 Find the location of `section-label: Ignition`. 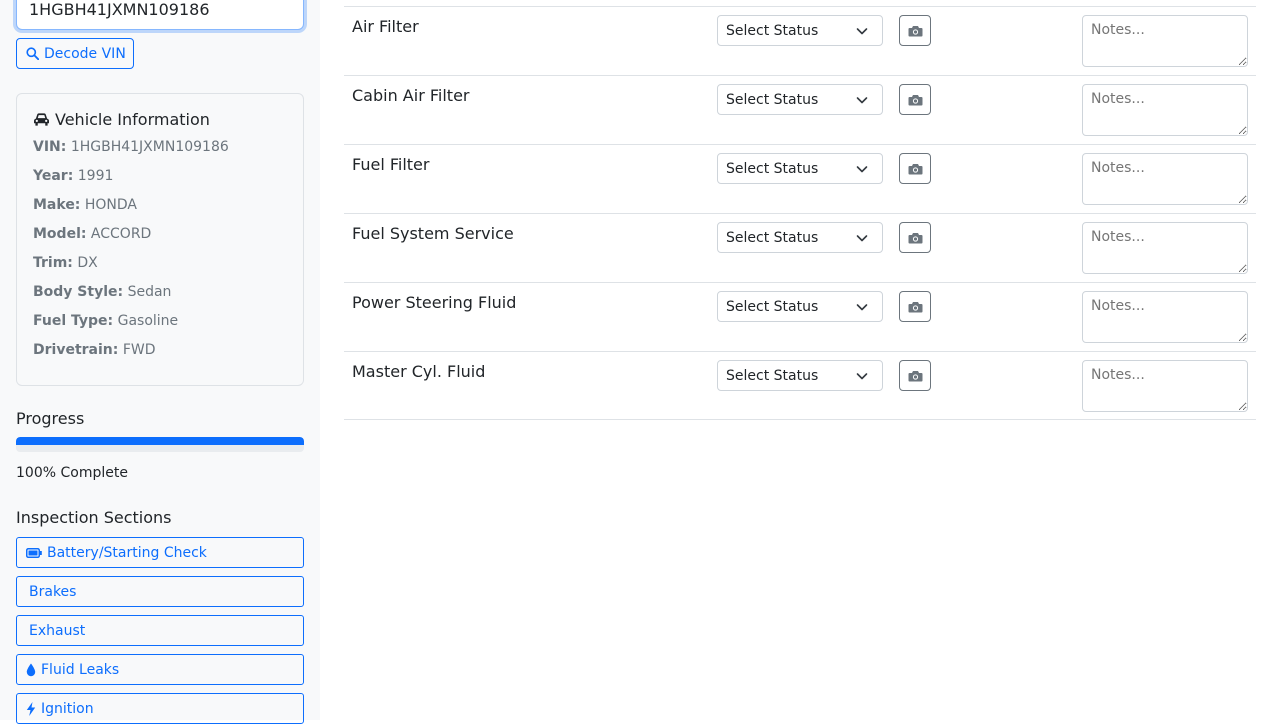

section-label: Ignition is located at coordinates (67, 708).